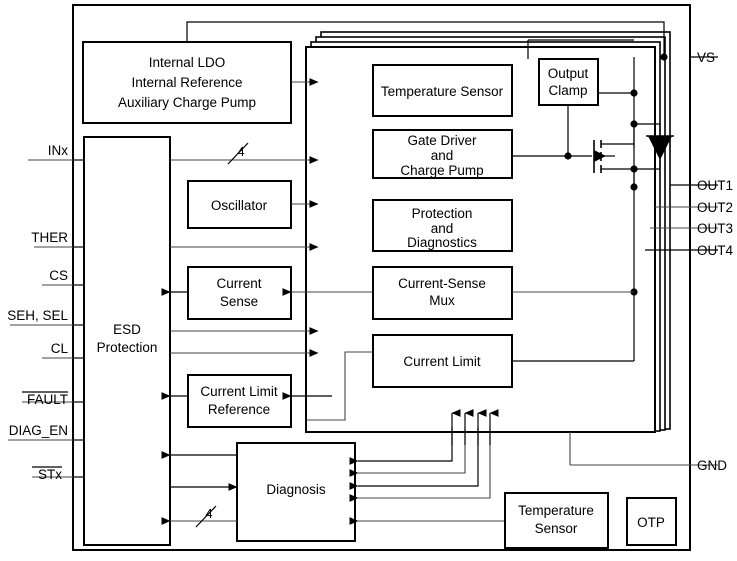 This screenshot has height=561, width=737. What do you see at coordinates (50, 474) in the screenshot?
I see `pin-label-stx: STx` at bounding box center [50, 474].